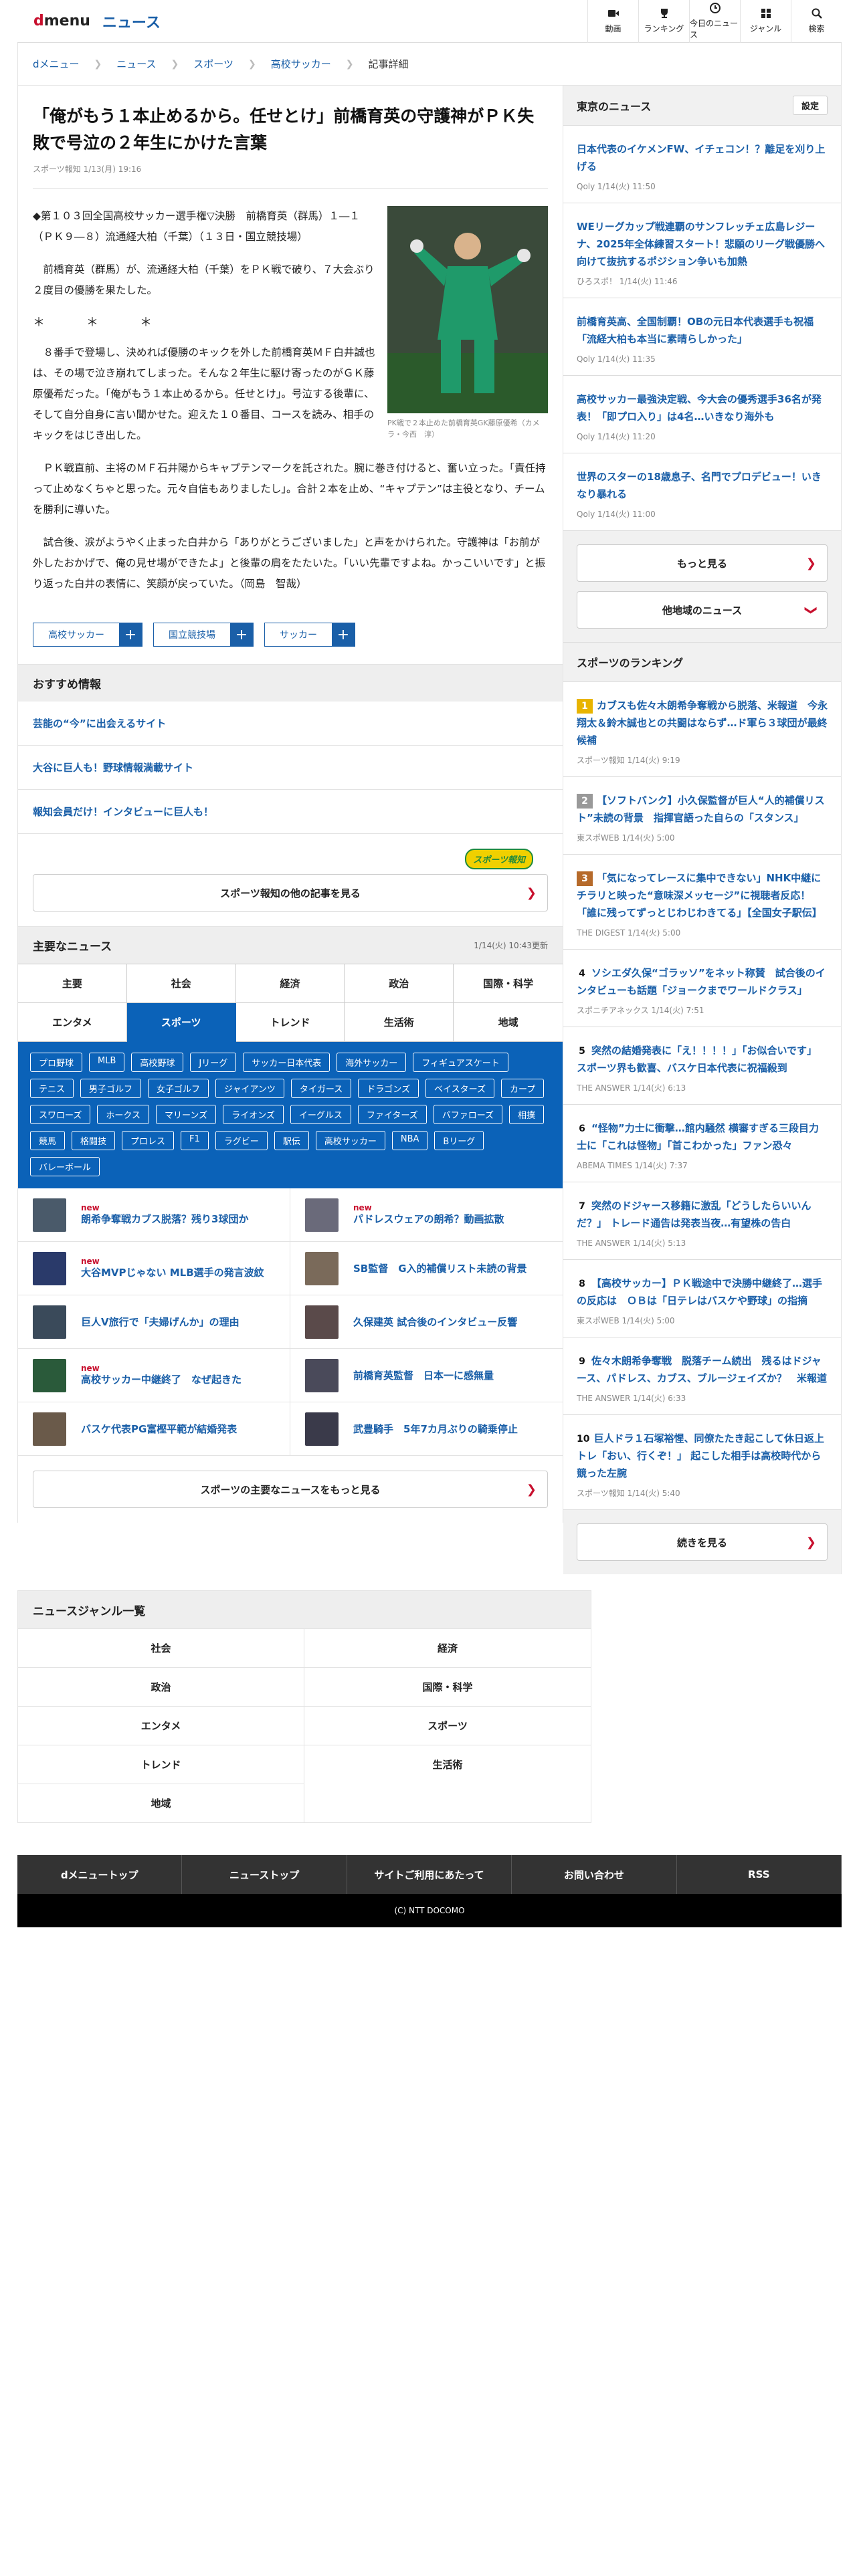 The height and width of the screenshot is (2576, 859). What do you see at coordinates (448, 1648) in the screenshot?
I see `genre-link: 経済` at bounding box center [448, 1648].